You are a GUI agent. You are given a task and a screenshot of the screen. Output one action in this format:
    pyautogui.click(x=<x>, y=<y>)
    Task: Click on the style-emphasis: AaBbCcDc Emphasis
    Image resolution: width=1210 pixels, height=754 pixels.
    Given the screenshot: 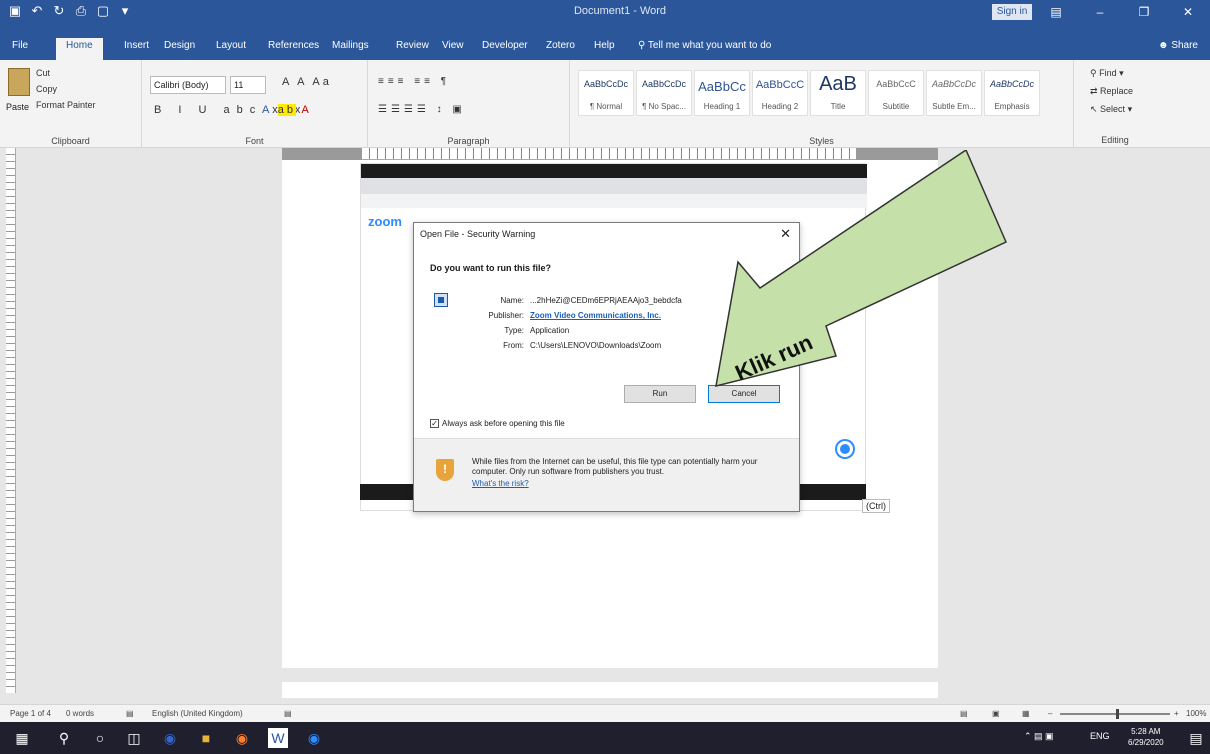 What is the action you would take?
    pyautogui.click(x=1012, y=93)
    